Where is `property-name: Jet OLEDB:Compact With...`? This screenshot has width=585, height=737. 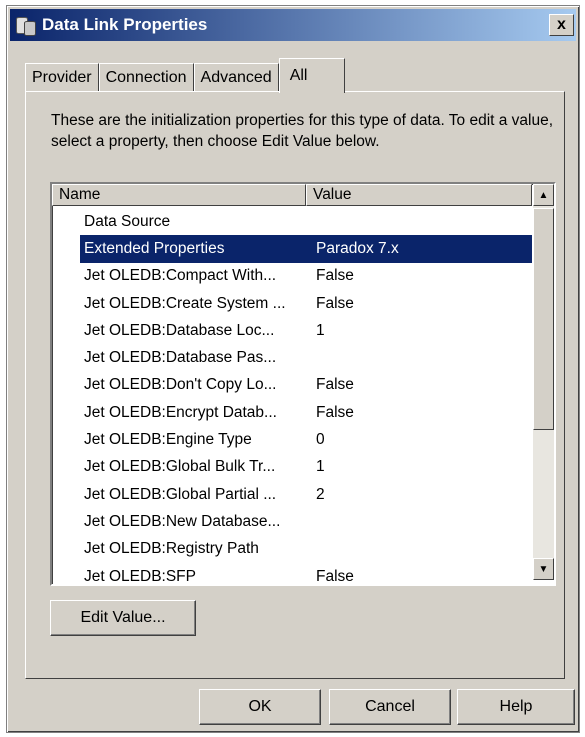 property-name: Jet OLEDB:Compact With... is located at coordinates (180, 276).